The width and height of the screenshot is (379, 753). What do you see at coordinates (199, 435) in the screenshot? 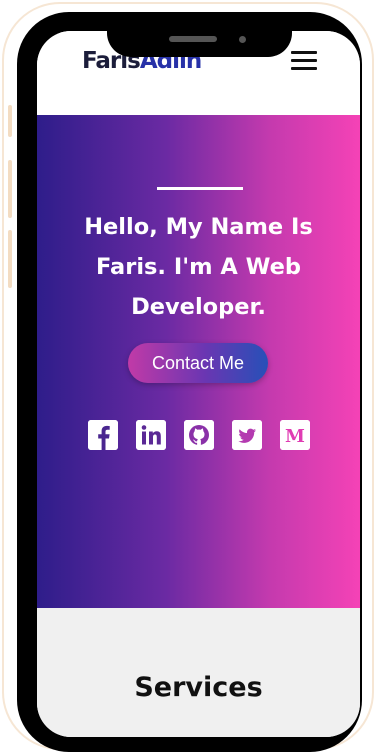
I see `github-icon` at bounding box center [199, 435].